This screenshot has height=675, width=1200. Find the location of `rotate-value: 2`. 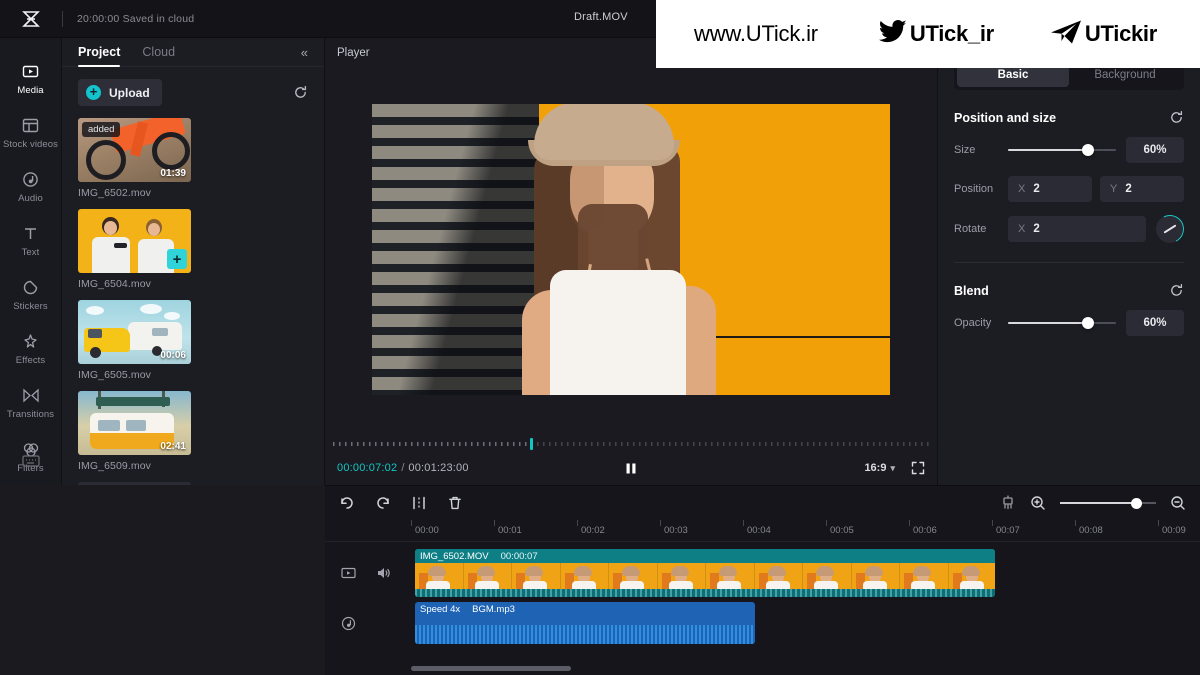

rotate-value: 2 is located at coordinates (1036, 229).